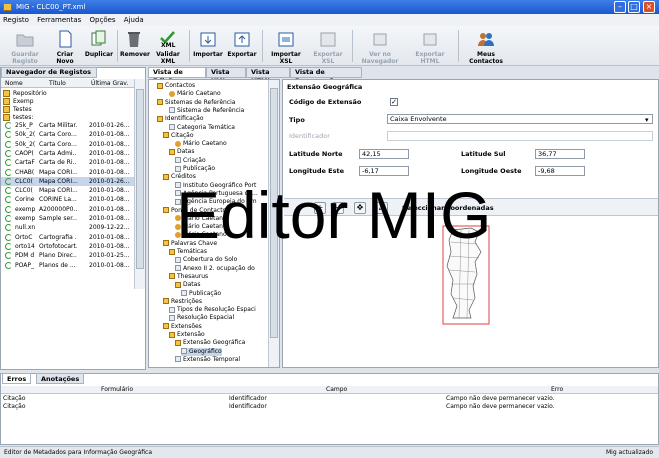  I want to click on export-html-button: Exportar HTML, so click(430, 46).